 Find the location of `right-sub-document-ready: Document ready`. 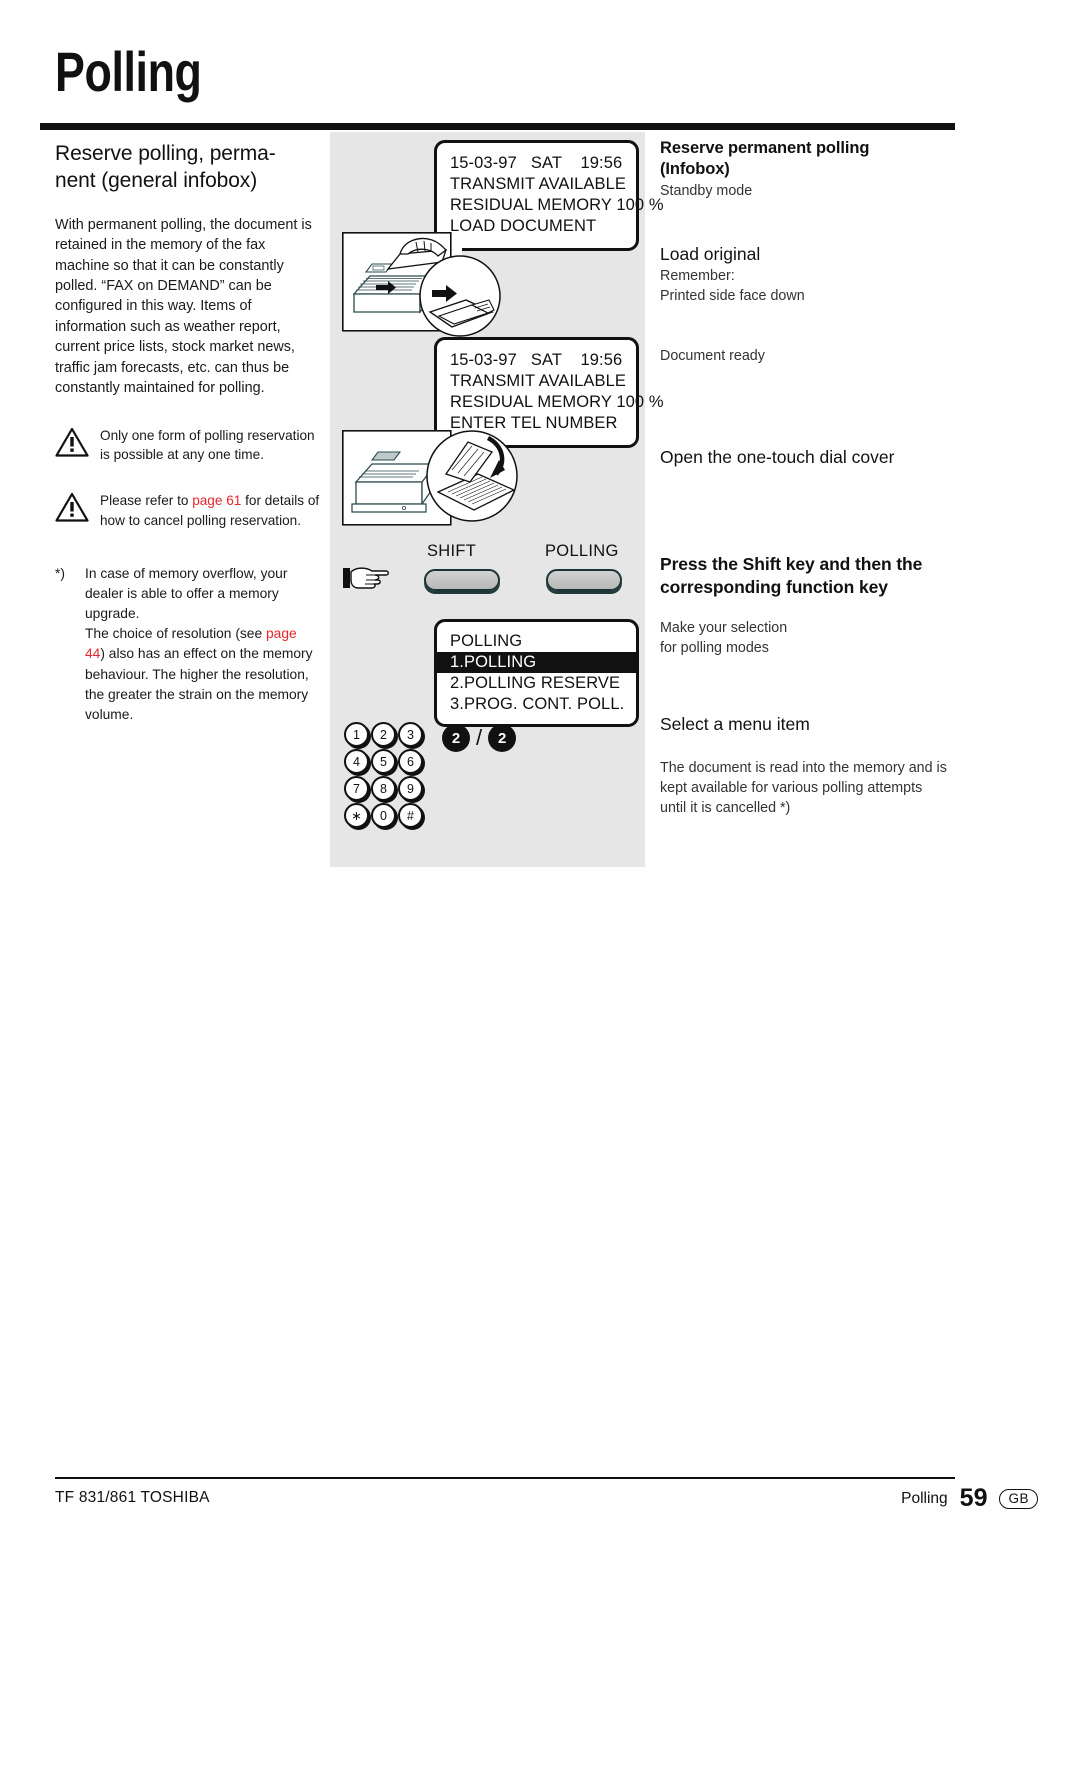

right-sub-document-ready: Document ready is located at coordinates (712, 356).